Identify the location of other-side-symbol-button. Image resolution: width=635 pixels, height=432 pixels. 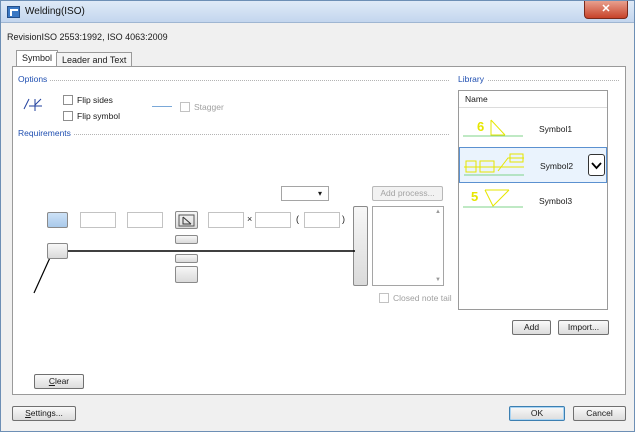
(57, 251).